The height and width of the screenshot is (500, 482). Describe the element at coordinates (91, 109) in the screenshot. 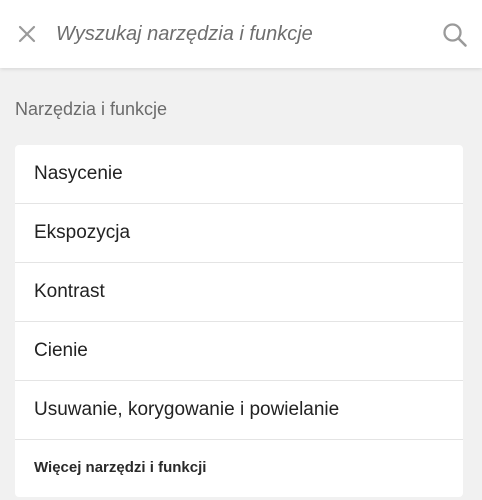

I see `section-title: Narzędzia i funkcje` at that location.